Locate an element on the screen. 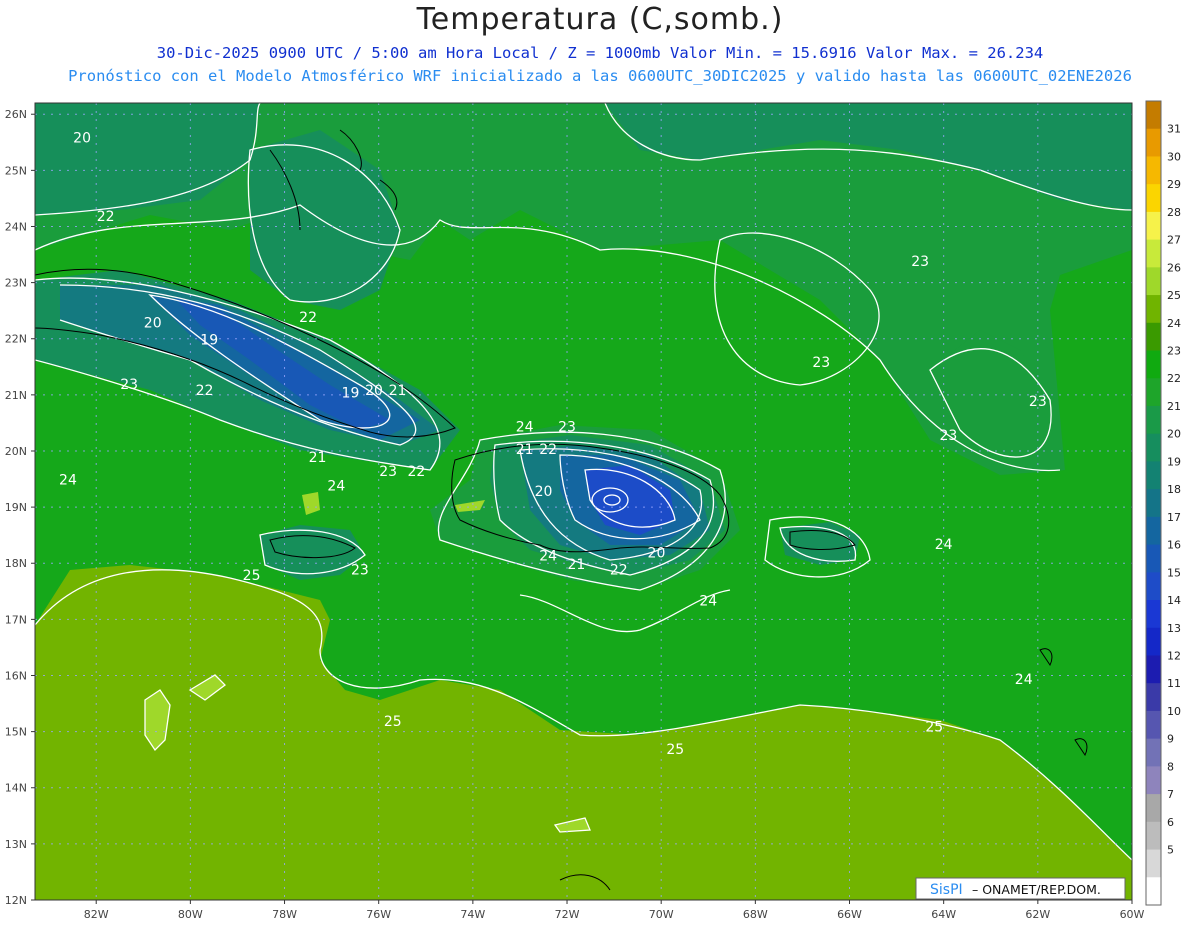 This screenshot has width=1200, height=927. colorbar-label: 12 is located at coordinates (1174, 655).